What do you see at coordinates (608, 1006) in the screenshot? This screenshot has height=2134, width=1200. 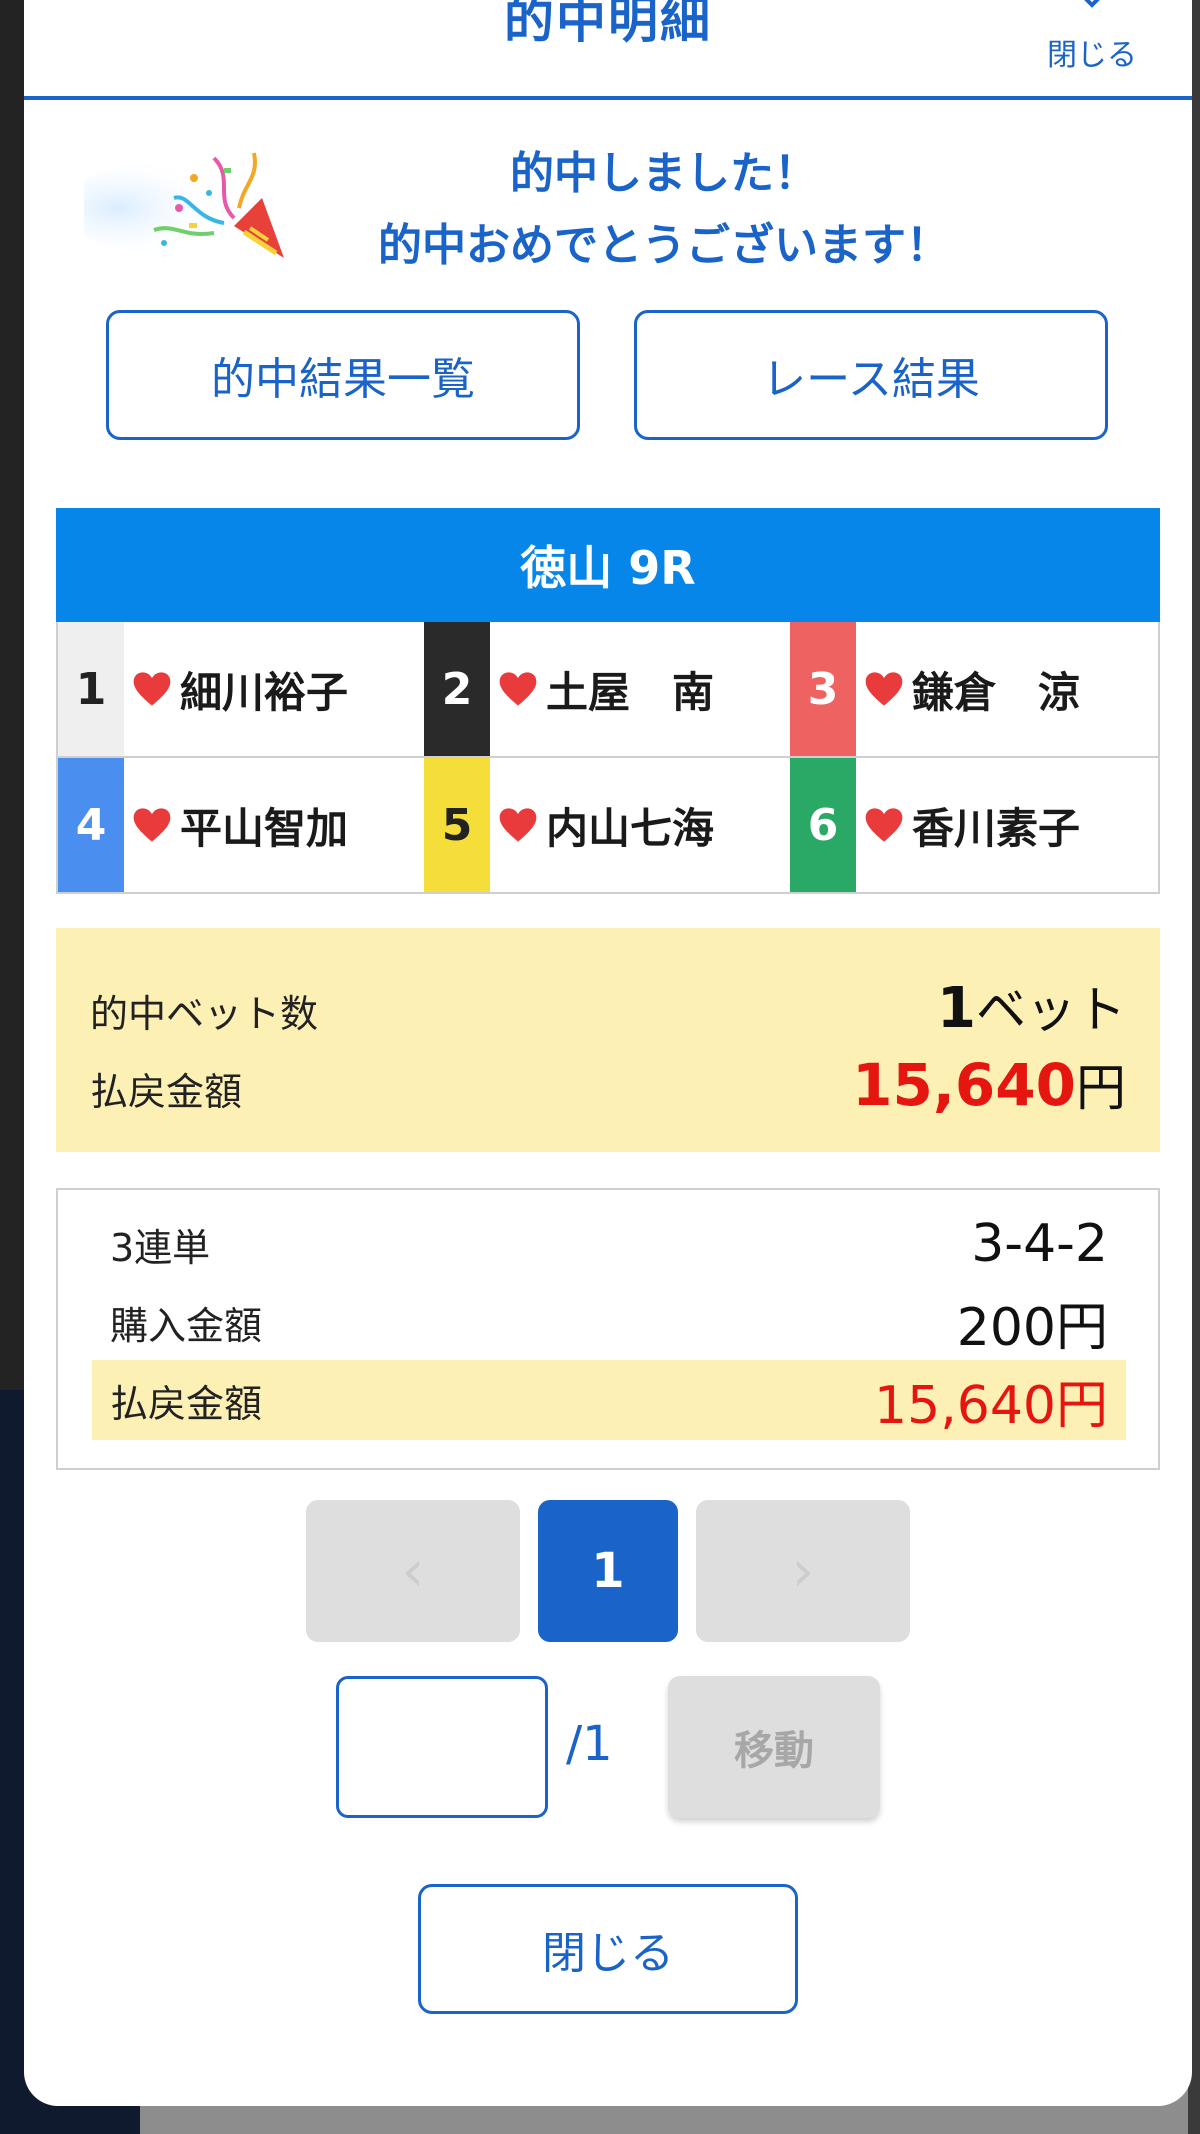 I see `bet-count-row: 的中ベット数 1ベット` at bounding box center [608, 1006].